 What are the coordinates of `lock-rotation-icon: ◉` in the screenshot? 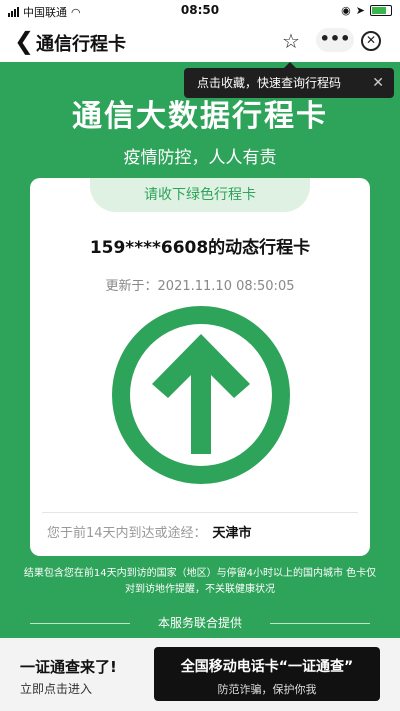 It's located at (346, 10).